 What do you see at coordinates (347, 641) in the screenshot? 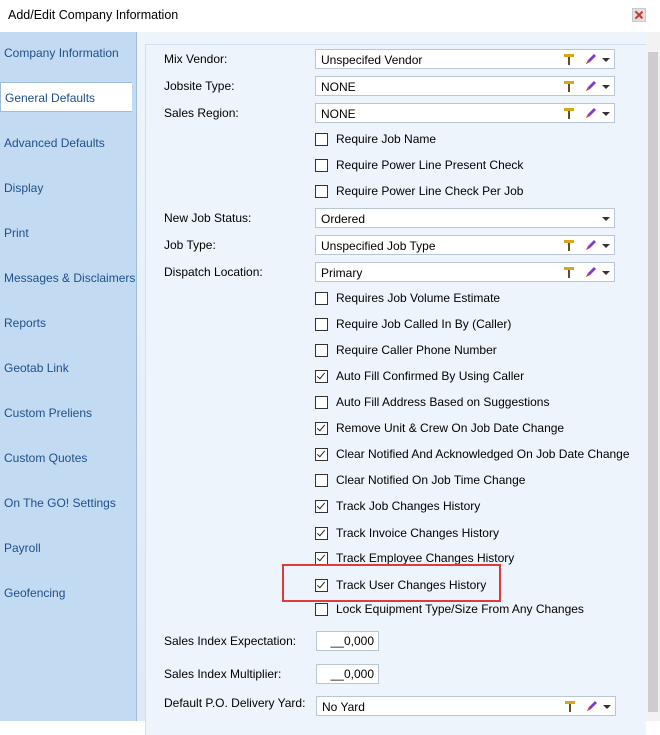
I see `sales-index-expectation-input: __0,000` at bounding box center [347, 641].